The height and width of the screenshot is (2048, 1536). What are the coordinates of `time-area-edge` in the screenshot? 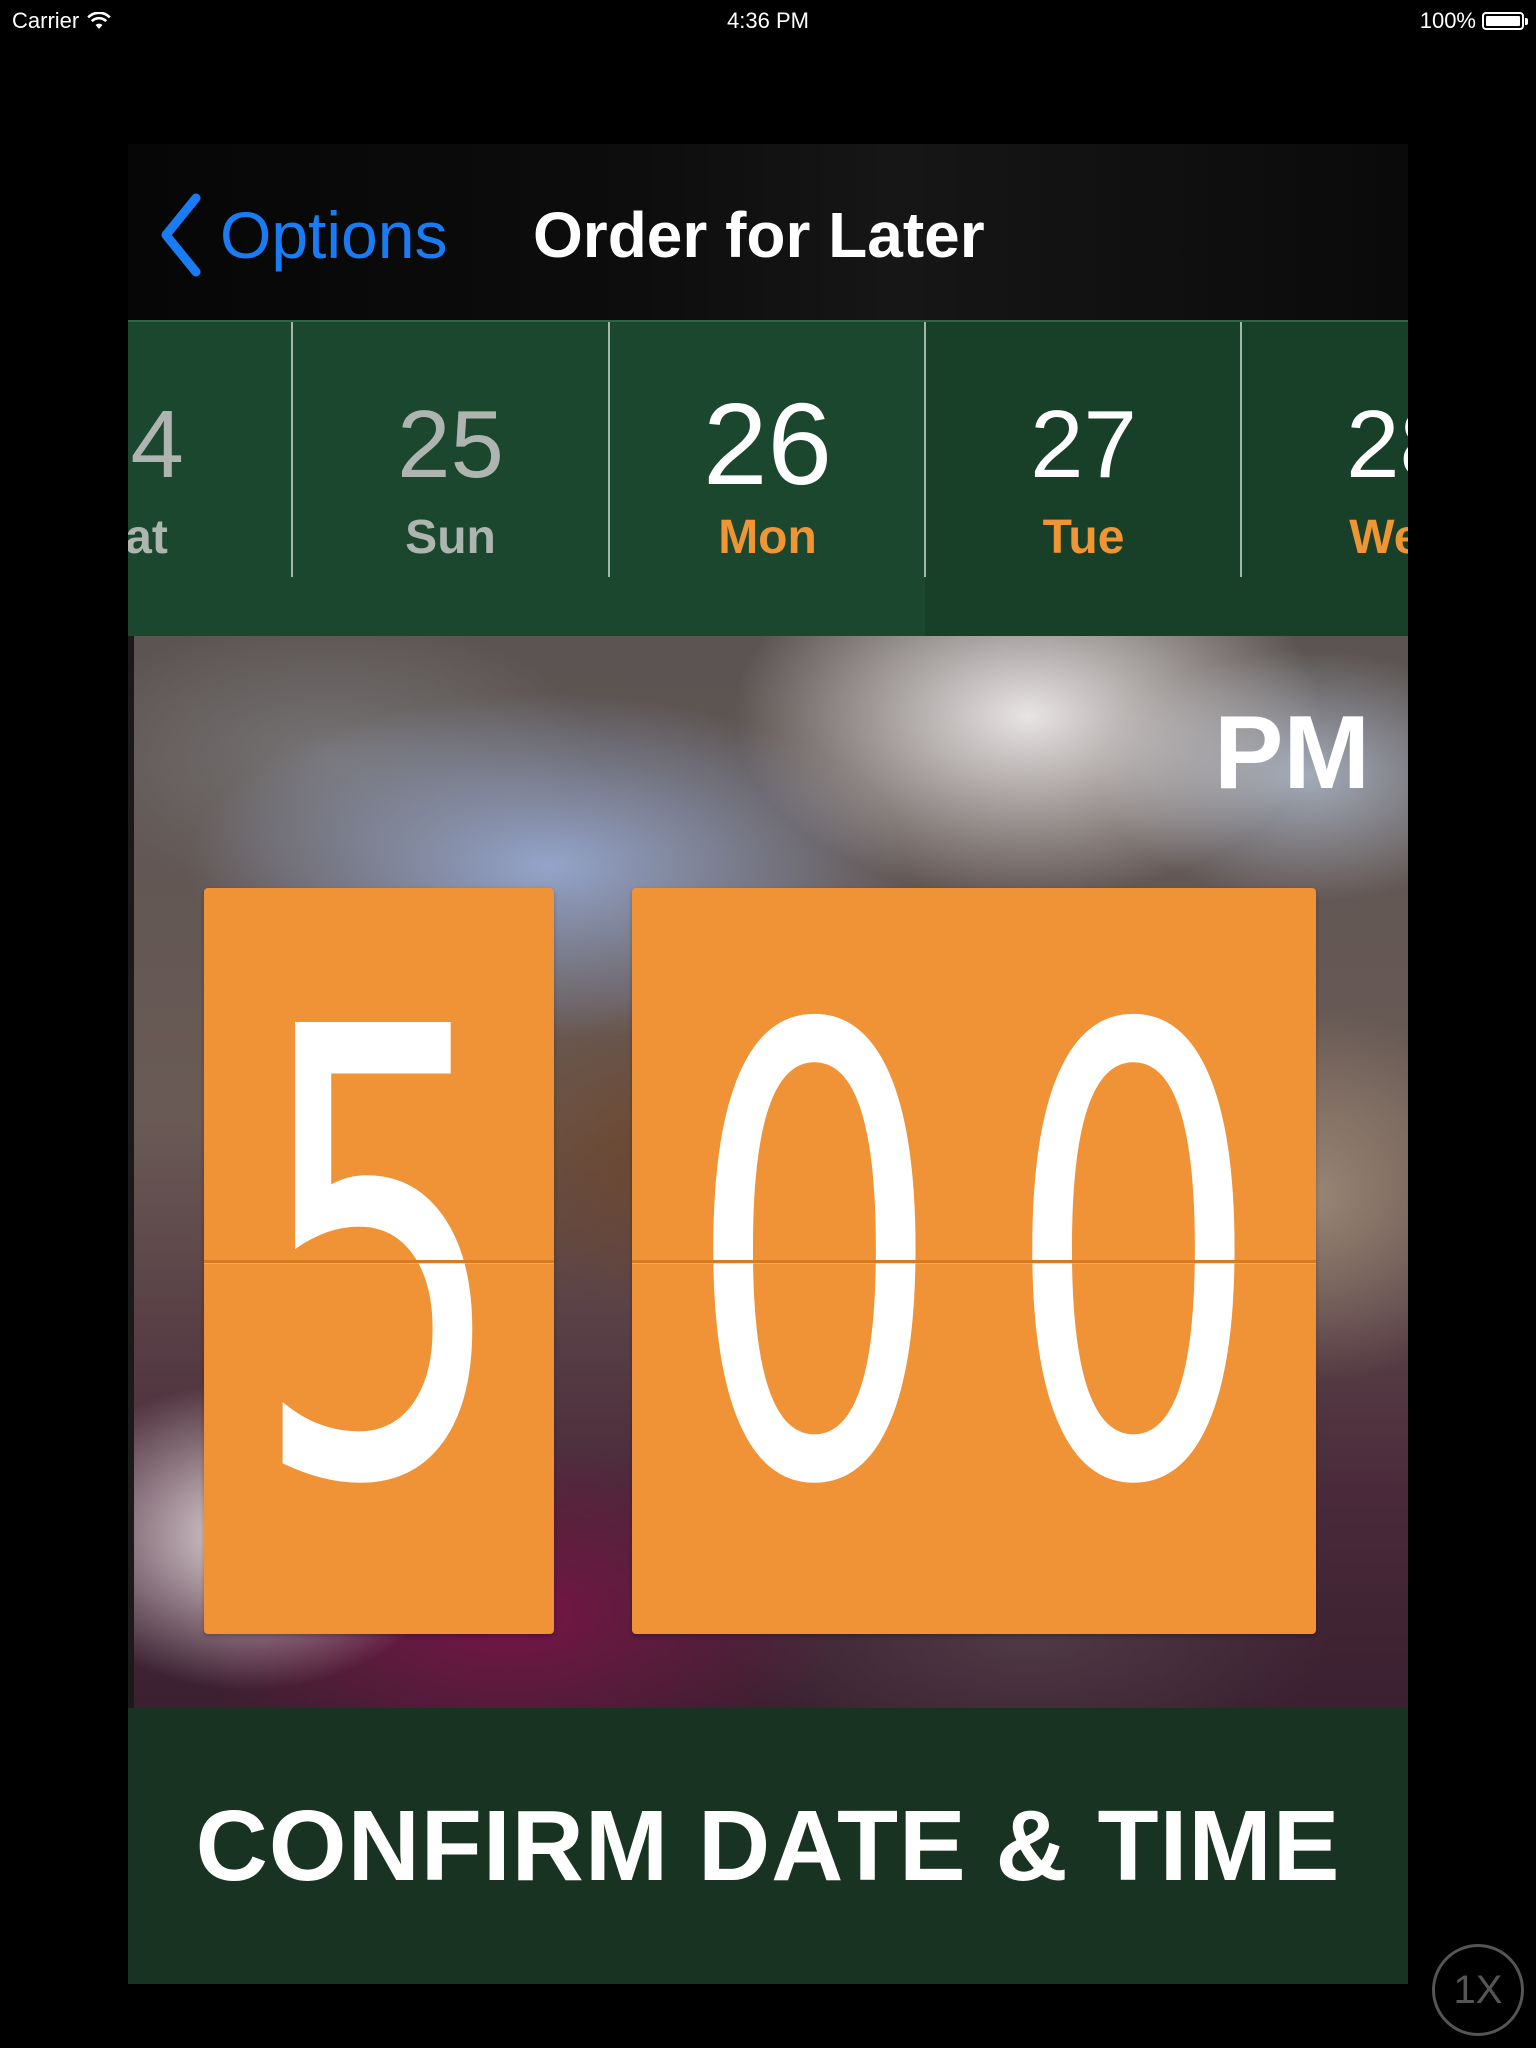 It's located at (131, 1172).